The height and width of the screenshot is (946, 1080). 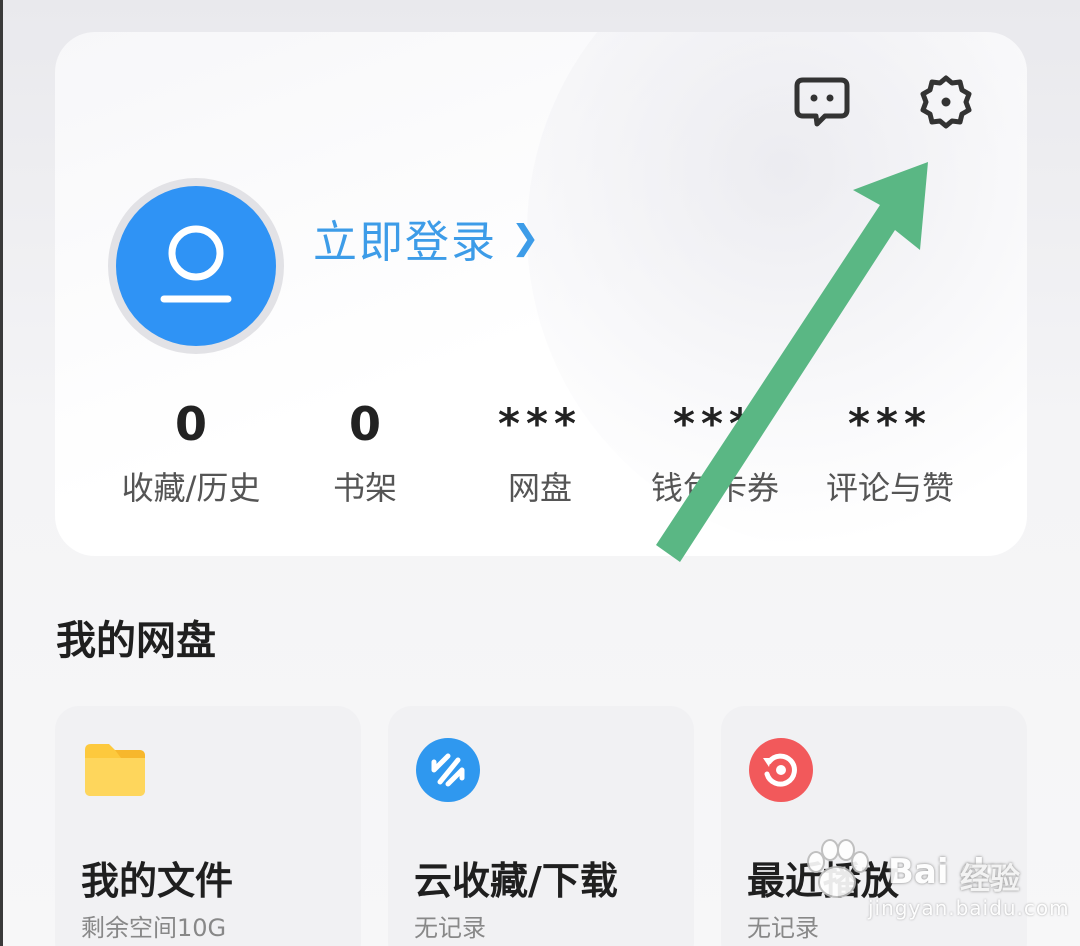 What do you see at coordinates (191, 488) in the screenshot?
I see `stat-label: 收藏/历史` at bounding box center [191, 488].